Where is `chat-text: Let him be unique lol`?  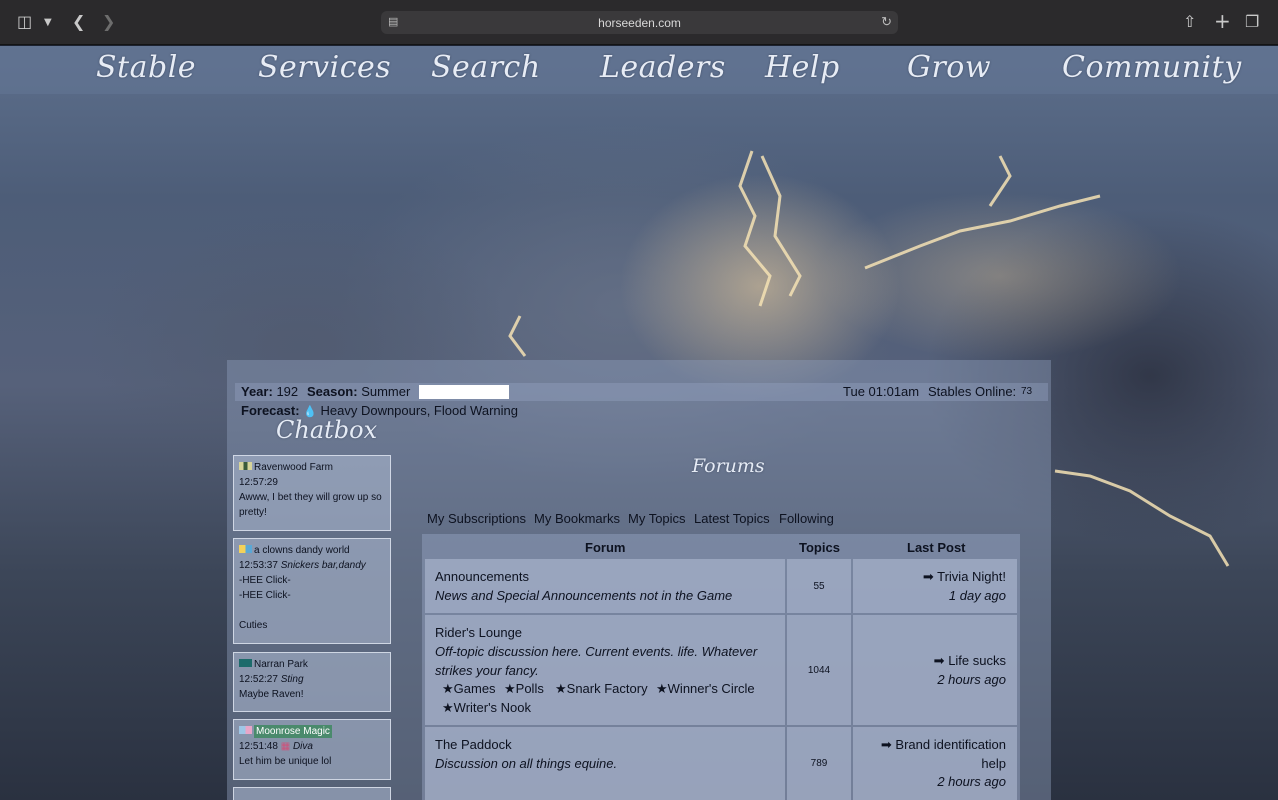 chat-text: Let him be unique lol is located at coordinates (285, 761).